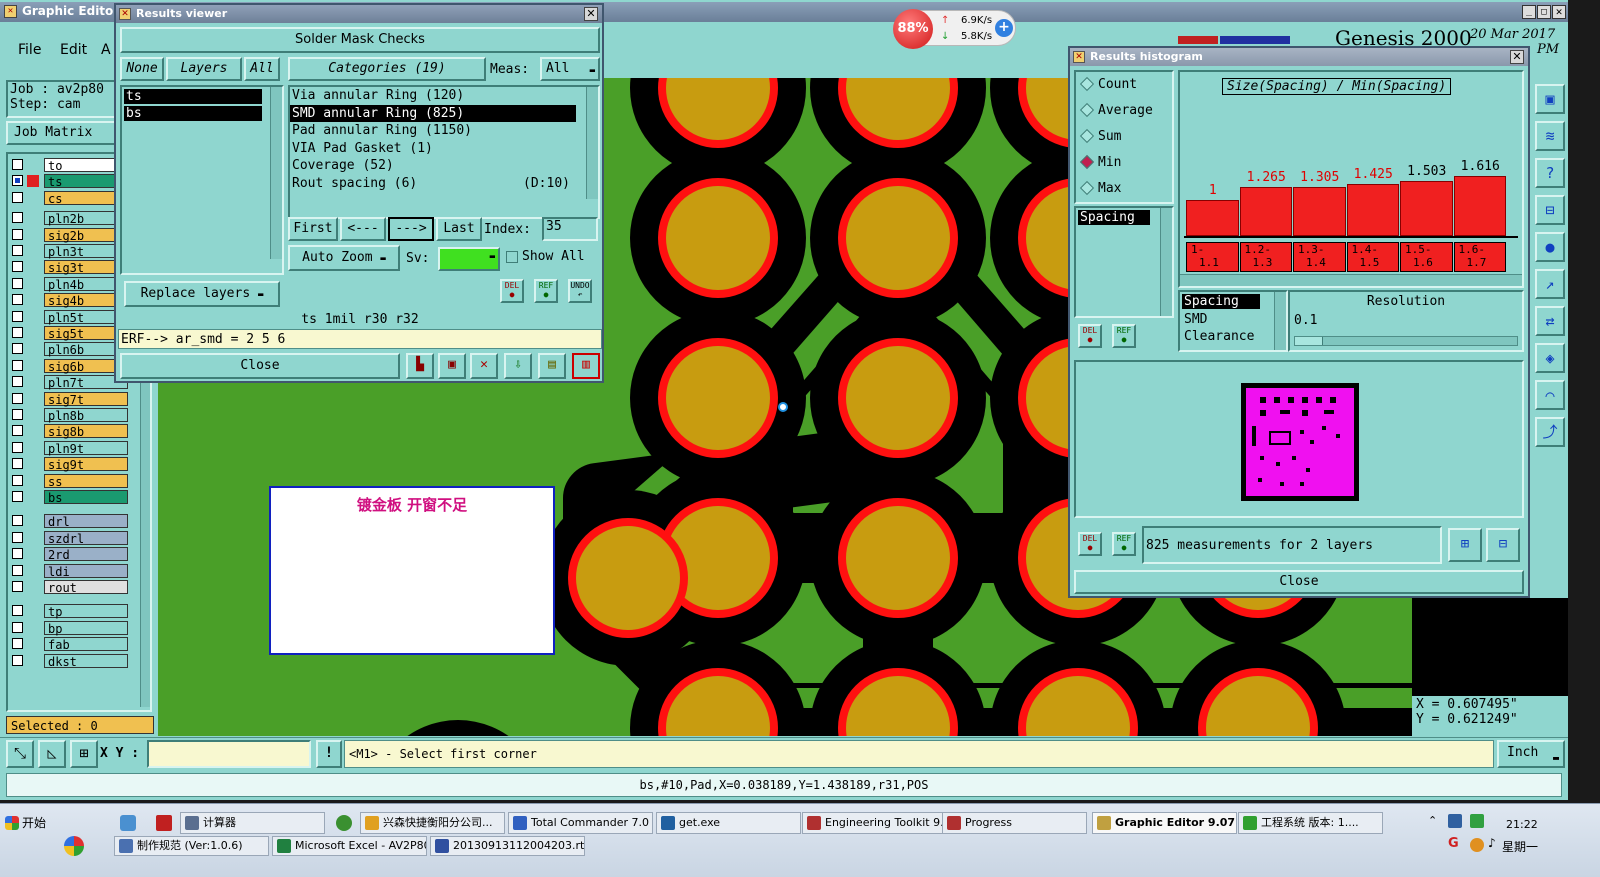  Describe the element at coordinates (1550, 358) in the screenshot. I see `drc-tool-icon: ◈` at that location.